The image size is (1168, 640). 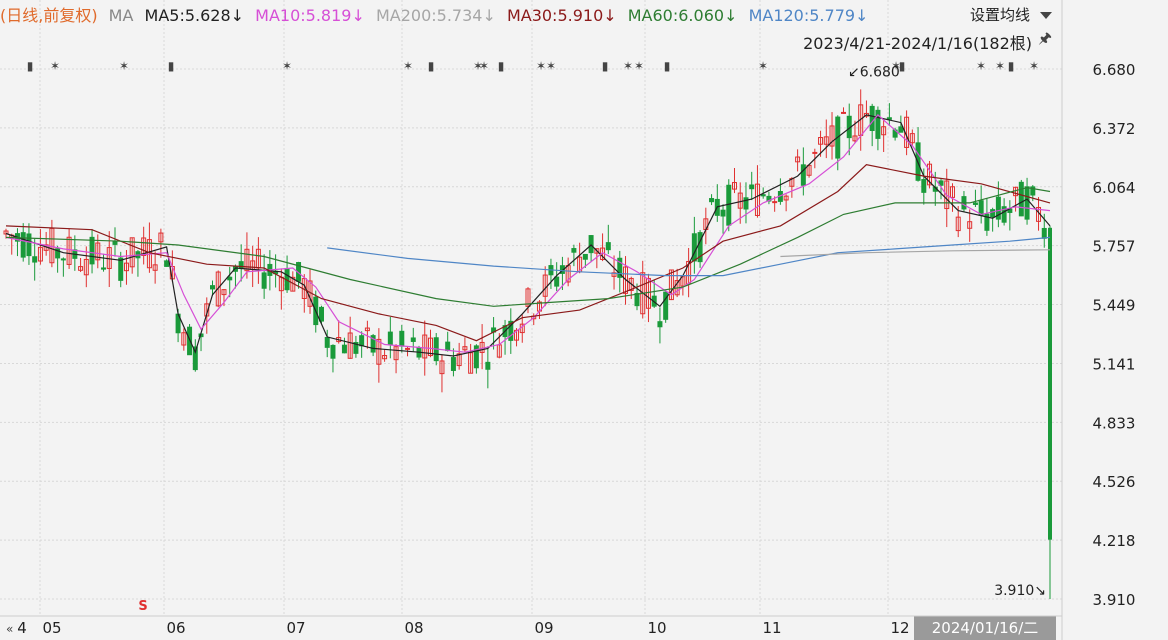 I want to click on x-tick-label: 09, so click(x=543, y=628).